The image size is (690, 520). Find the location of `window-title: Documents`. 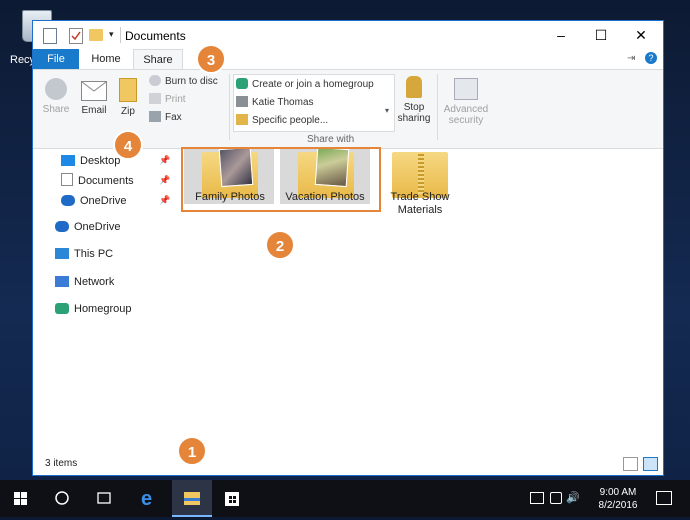

window-title: Documents is located at coordinates (155, 36).